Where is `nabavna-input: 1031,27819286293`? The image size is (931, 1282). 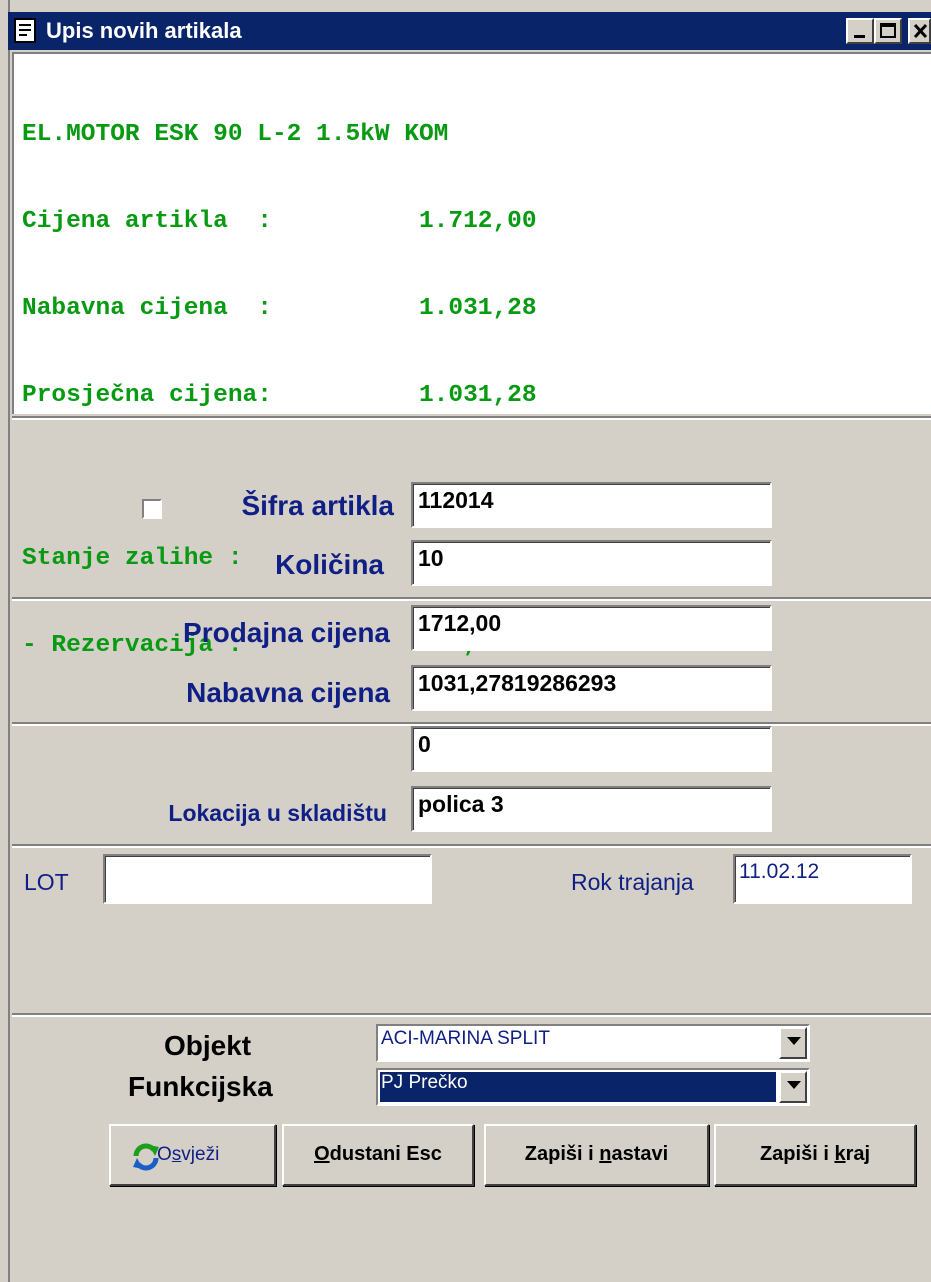
nabavna-input: 1031,27819286293 is located at coordinates (591, 688).